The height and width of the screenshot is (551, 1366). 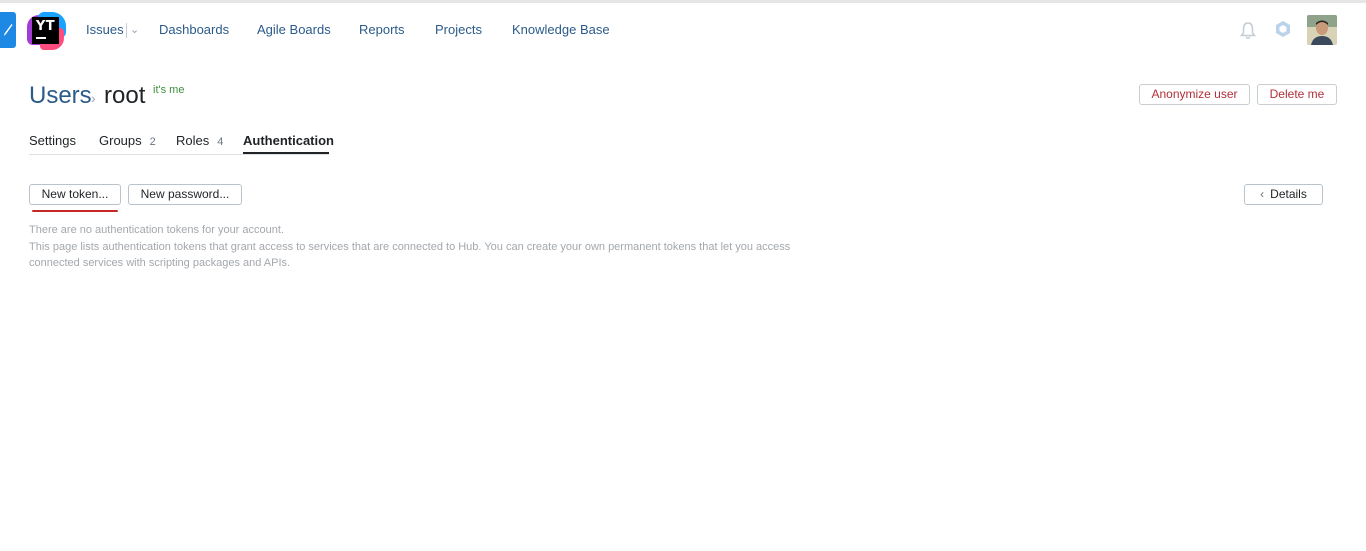 What do you see at coordinates (194, 30) in the screenshot?
I see `nav-dashboards: Dashboards` at bounding box center [194, 30].